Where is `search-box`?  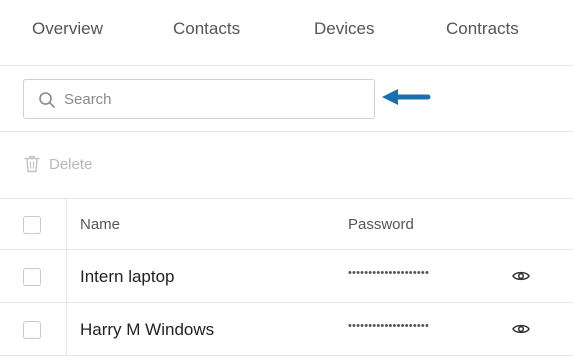
search-box is located at coordinates (199, 99).